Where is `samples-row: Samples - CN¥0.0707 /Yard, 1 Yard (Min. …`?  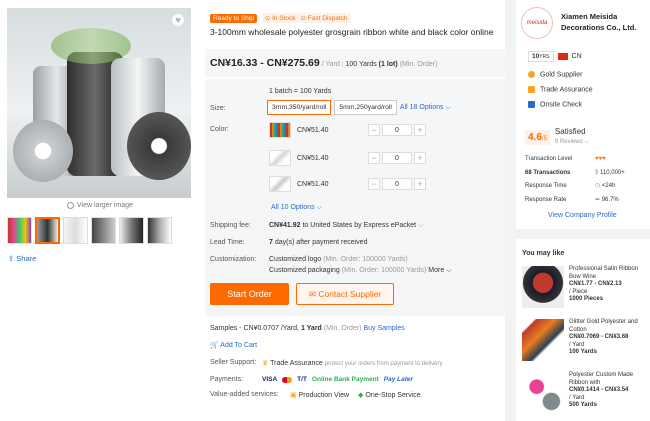
samples-row: Samples - CN¥0.0707 /Yard, 1 Yard (Min. … is located at coordinates (307, 328).